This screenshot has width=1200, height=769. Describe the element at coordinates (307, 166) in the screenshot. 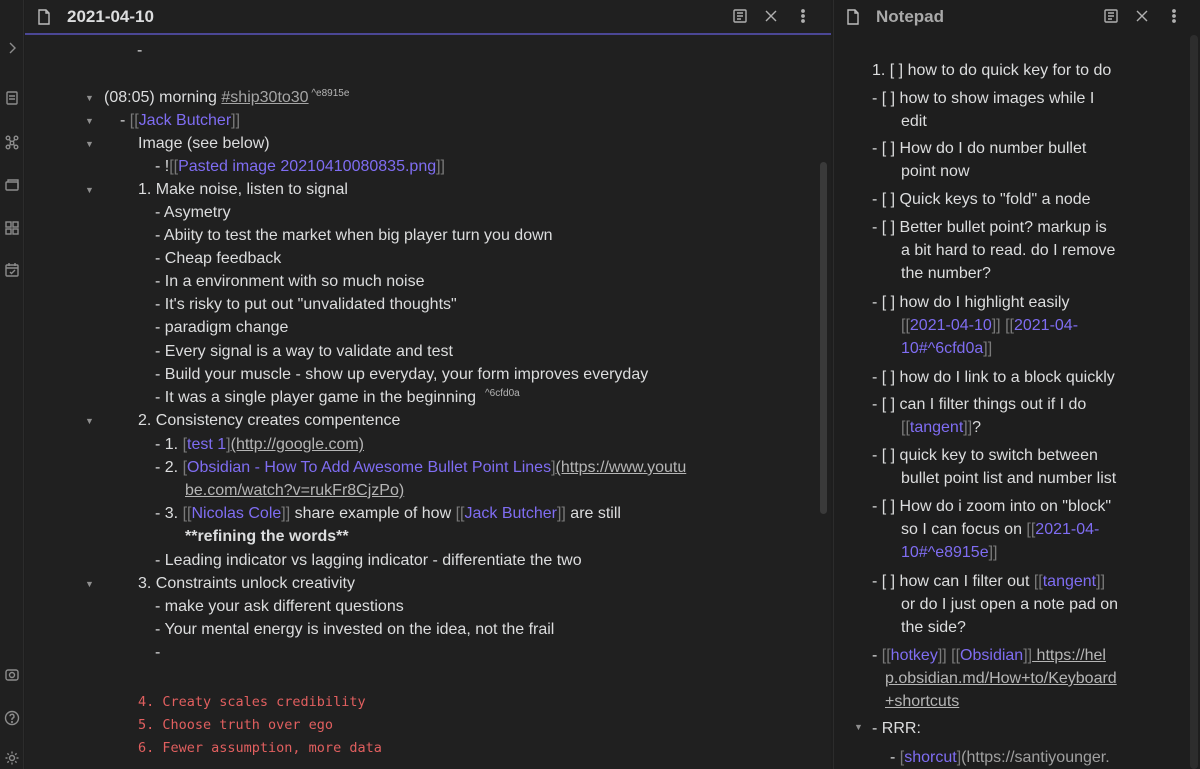

I see `image-embed-link: Pasted image 20210410080835.png` at that location.